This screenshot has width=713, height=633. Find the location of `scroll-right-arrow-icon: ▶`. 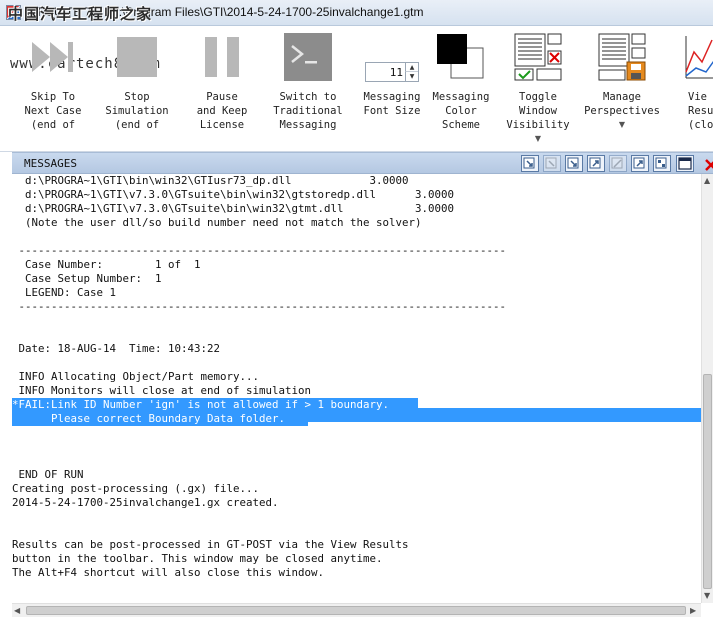

scroll-right-arrow-icon: ▶ is located at coordinates (693, 611).